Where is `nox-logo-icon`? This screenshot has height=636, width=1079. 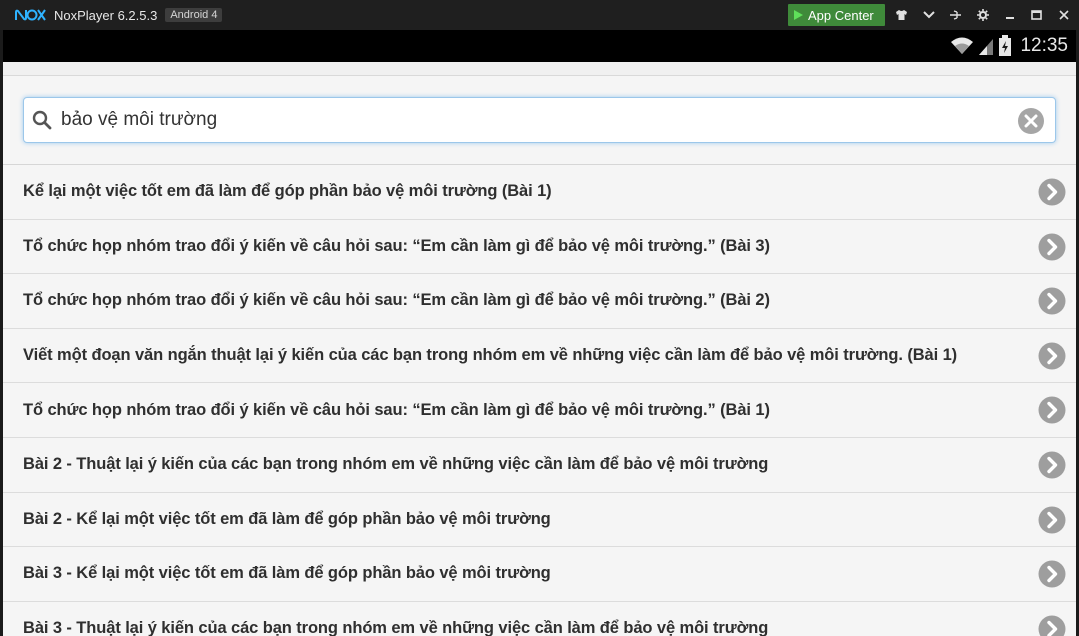
nox-logo-icon is located at coordinates (30, 15).